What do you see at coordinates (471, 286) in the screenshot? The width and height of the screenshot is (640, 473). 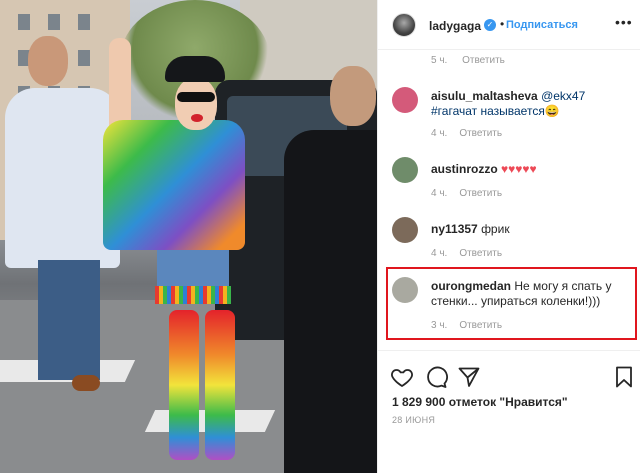 I see `commenter-username: ourongmedan` at bounding box center [471, 286].